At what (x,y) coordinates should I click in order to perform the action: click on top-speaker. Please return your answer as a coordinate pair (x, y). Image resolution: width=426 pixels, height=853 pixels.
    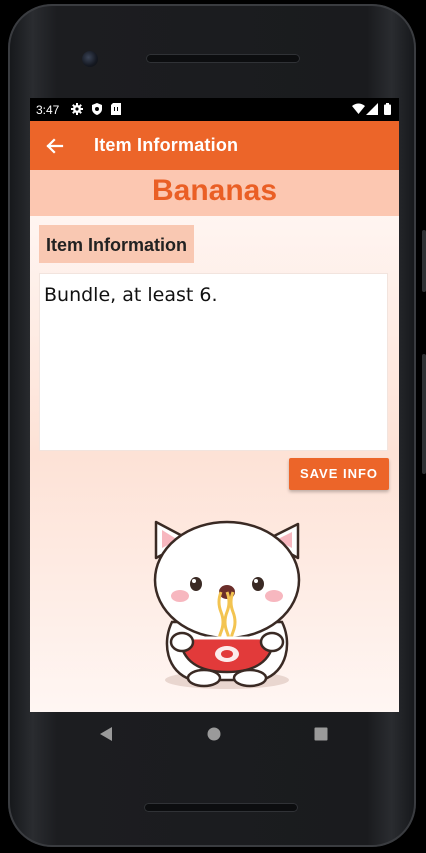
    Looking at the image, I should click on (223, 58).